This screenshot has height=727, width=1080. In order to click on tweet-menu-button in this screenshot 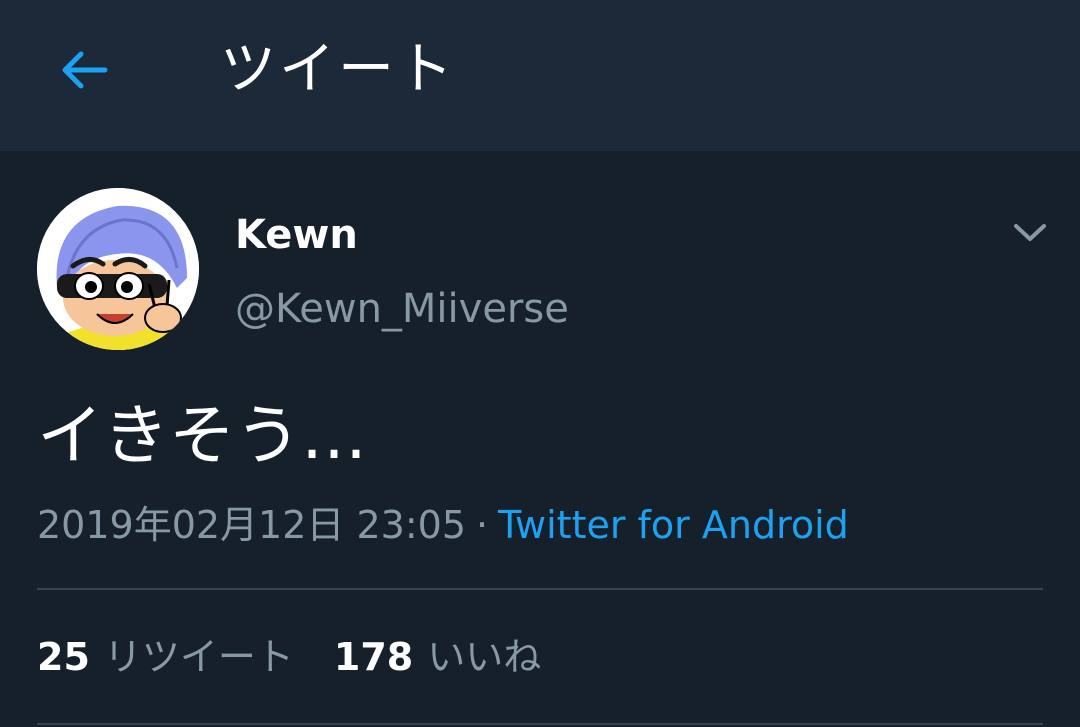, I will do `click(1030, 233)`.